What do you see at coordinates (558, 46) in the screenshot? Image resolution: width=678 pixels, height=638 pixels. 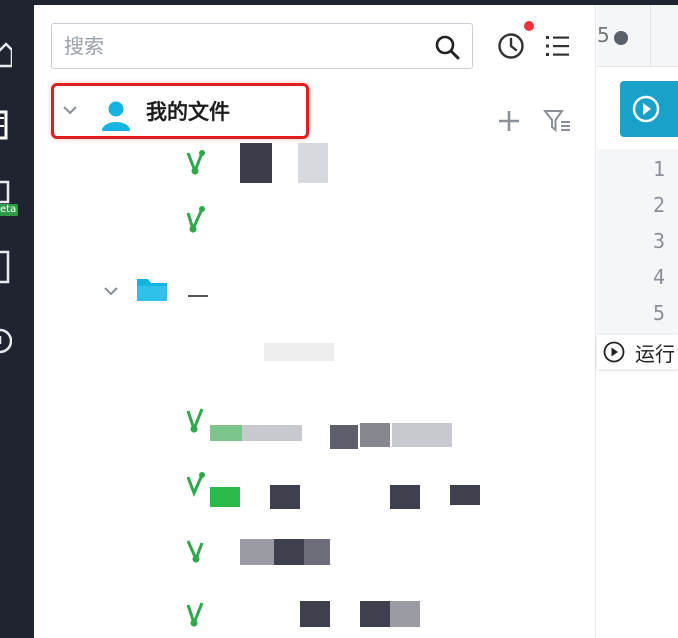 I see `list-icon` at bounding box center [558, 46].